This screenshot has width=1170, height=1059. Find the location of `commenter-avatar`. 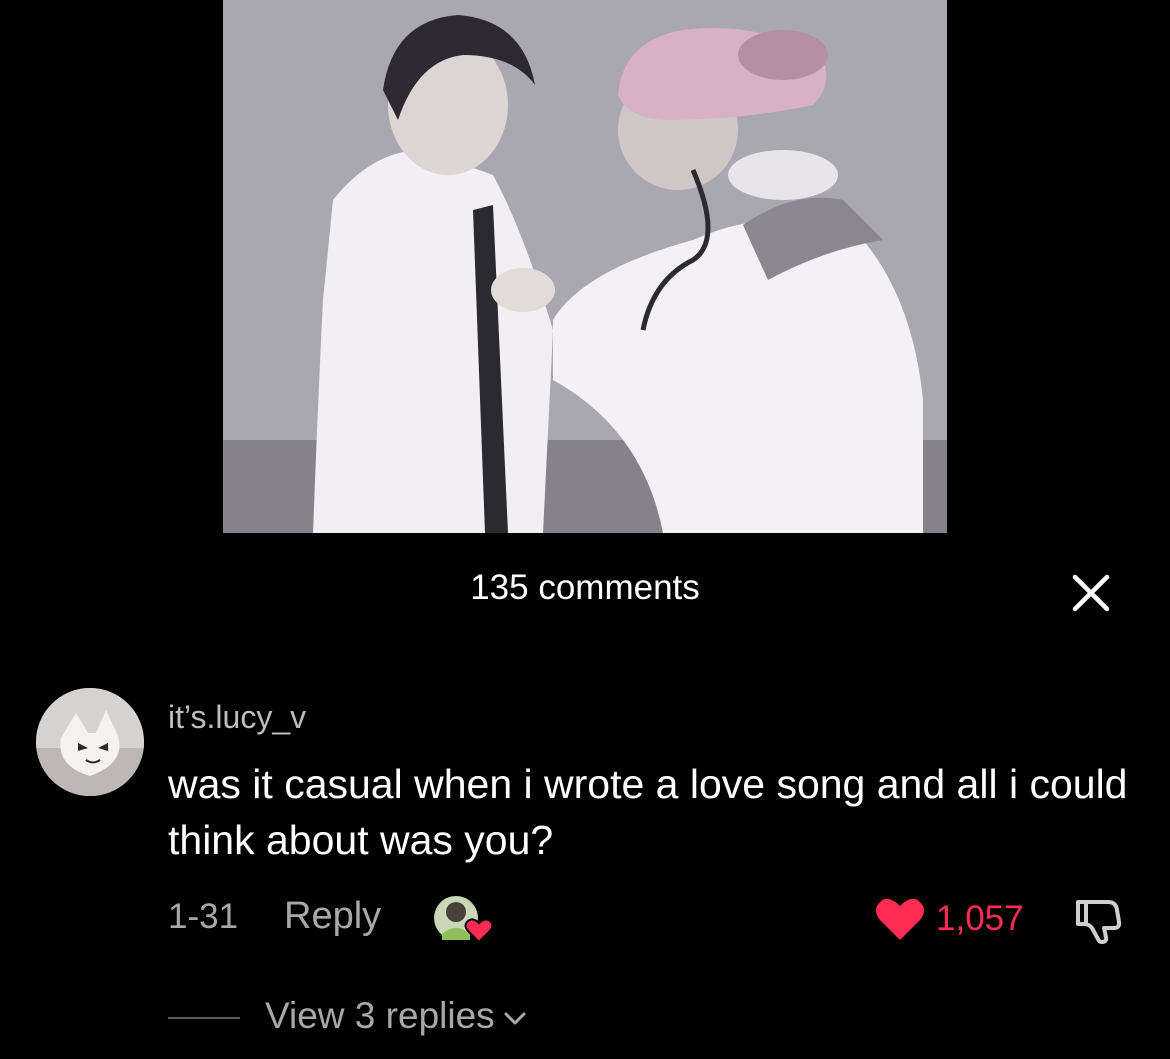

commenter-avatar is located at coordinates (90, 742).